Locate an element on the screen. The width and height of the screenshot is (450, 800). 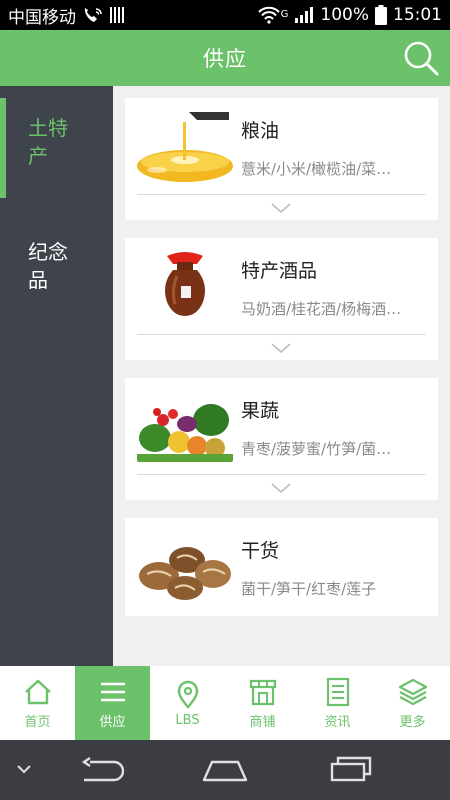
tab-more: 更多 is located at coordinates (412, 703).